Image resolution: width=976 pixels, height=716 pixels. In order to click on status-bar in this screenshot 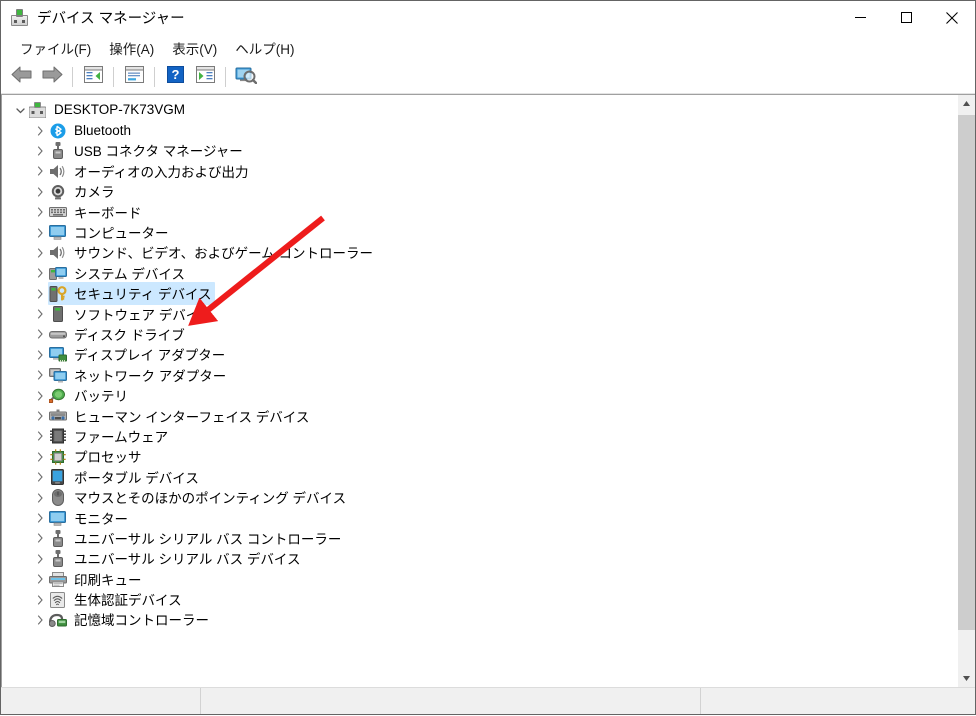, I will do `click(488, 700)`.